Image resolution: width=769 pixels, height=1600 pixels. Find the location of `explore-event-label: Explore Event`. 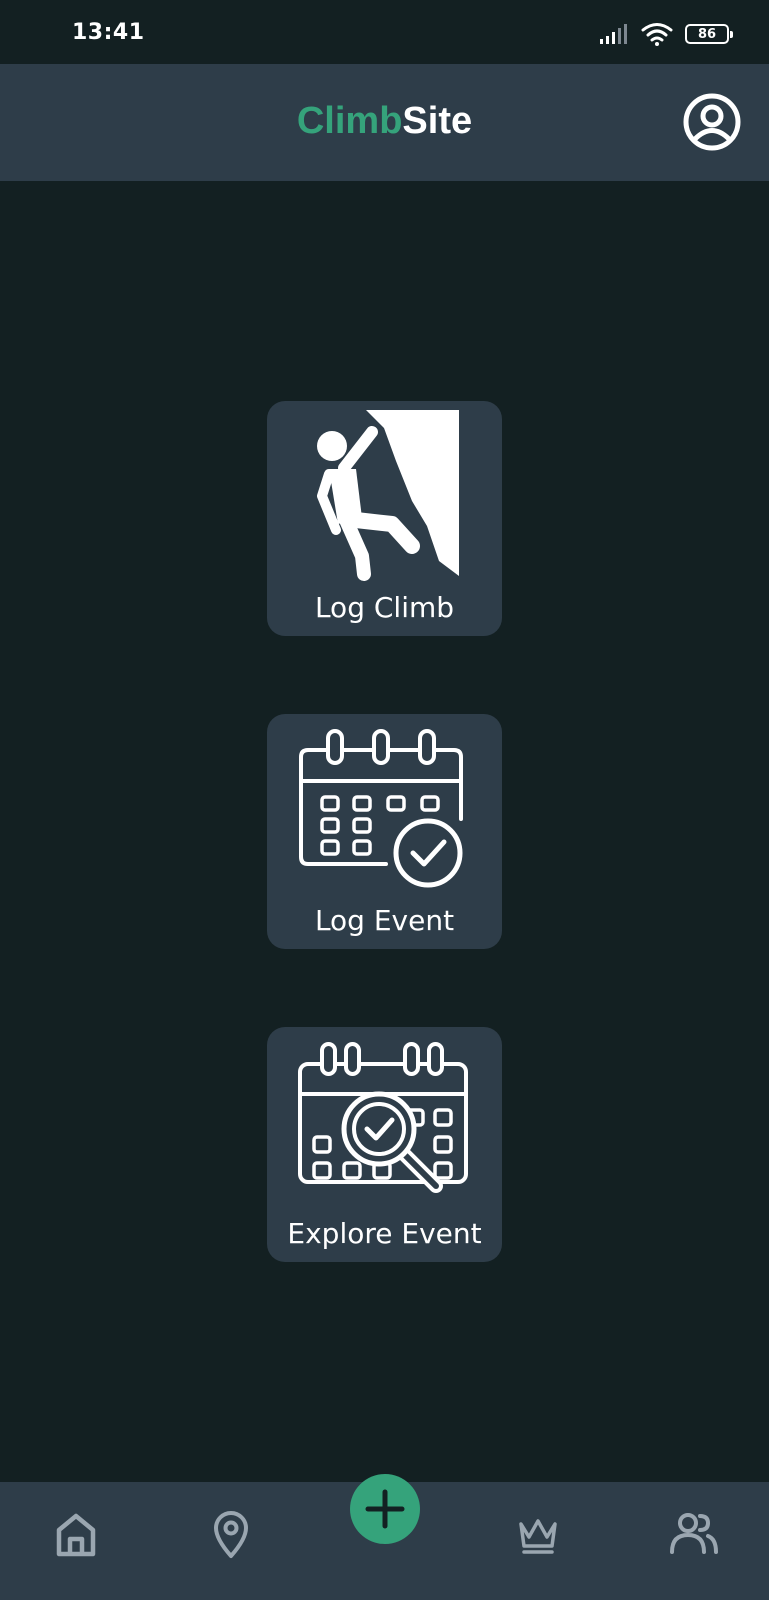

explore-event-label: Explore Event is located at coordinates (384, 1233).